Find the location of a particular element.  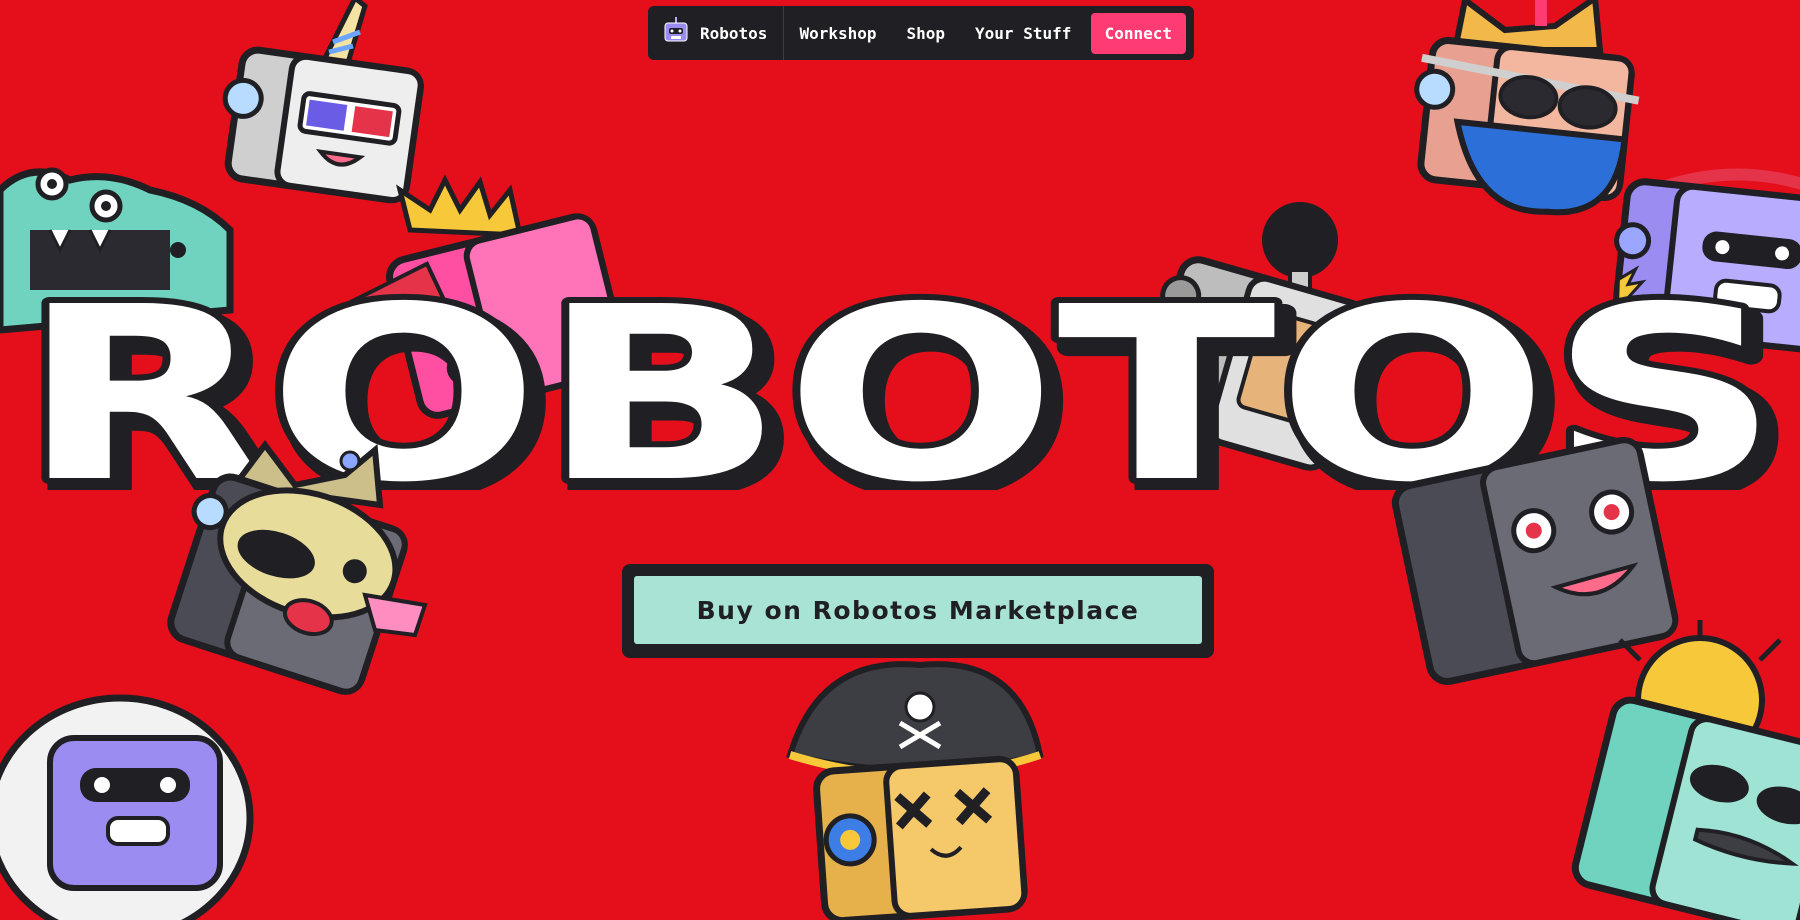

pirate-robot-icon is located at coordinates (920, 787).